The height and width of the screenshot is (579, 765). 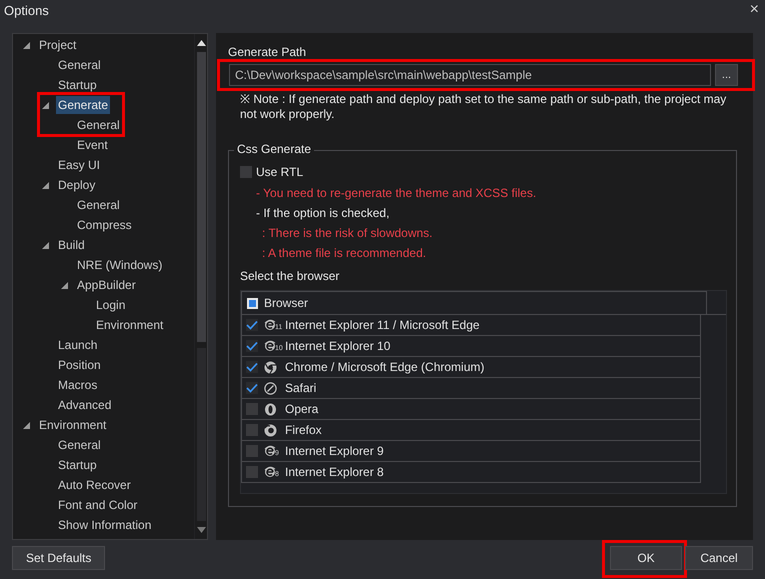 I want to click on tree-item: Build, so click(x=71, y=245).